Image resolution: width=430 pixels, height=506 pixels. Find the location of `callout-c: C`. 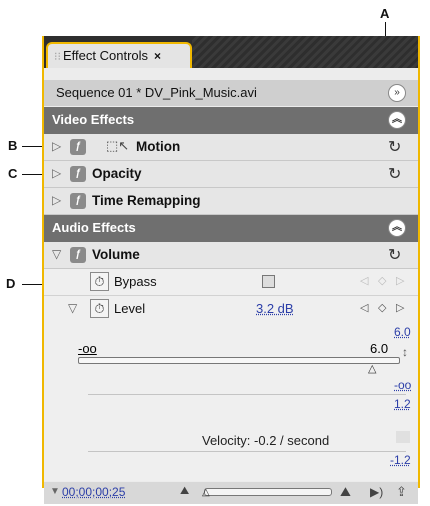

callout-c: C is located at coordinates (13, 173).